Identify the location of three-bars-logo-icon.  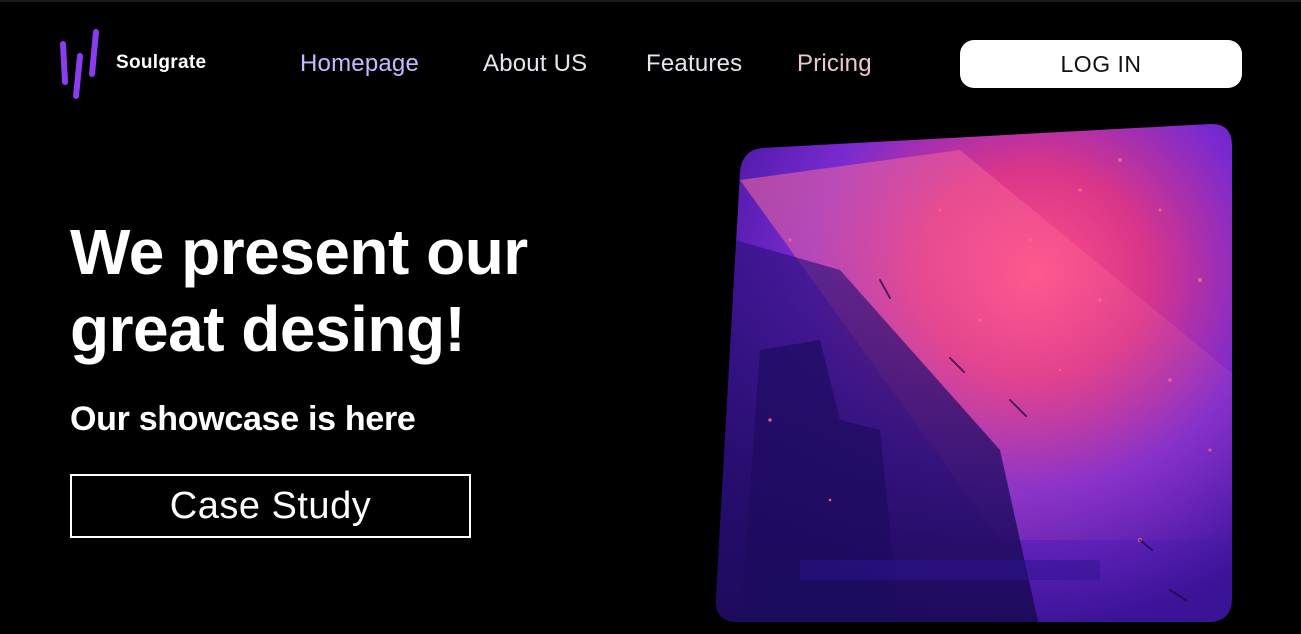
(80, 64).